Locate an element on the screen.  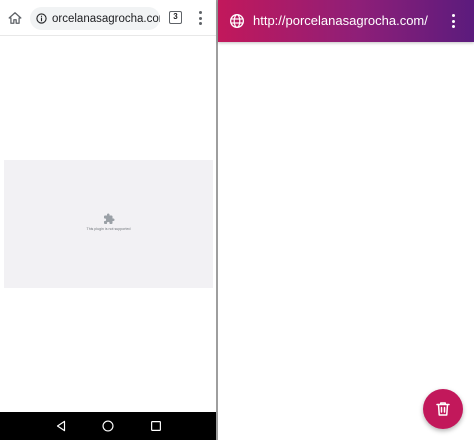
trash-icon is located at coordinates (443, 409).